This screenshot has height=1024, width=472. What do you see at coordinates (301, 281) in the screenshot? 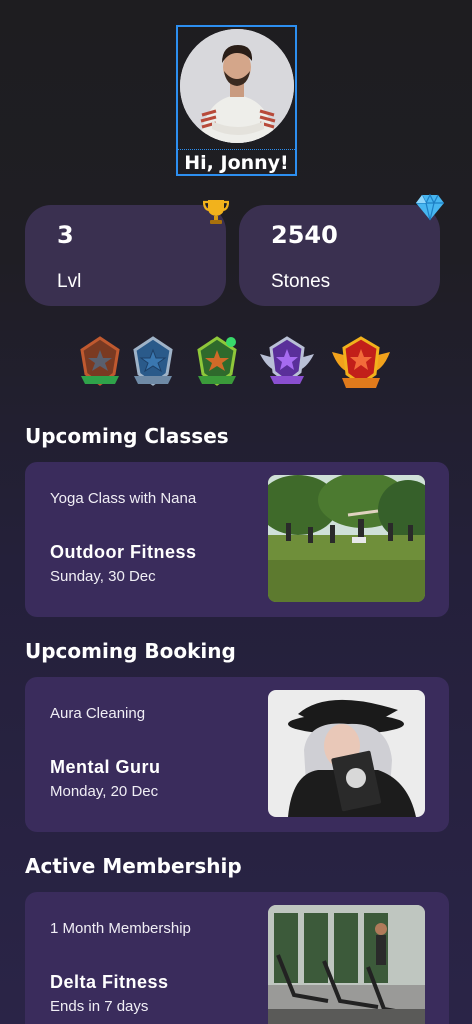
I see `stones-label: Stones` at bounding box center [301, 281].